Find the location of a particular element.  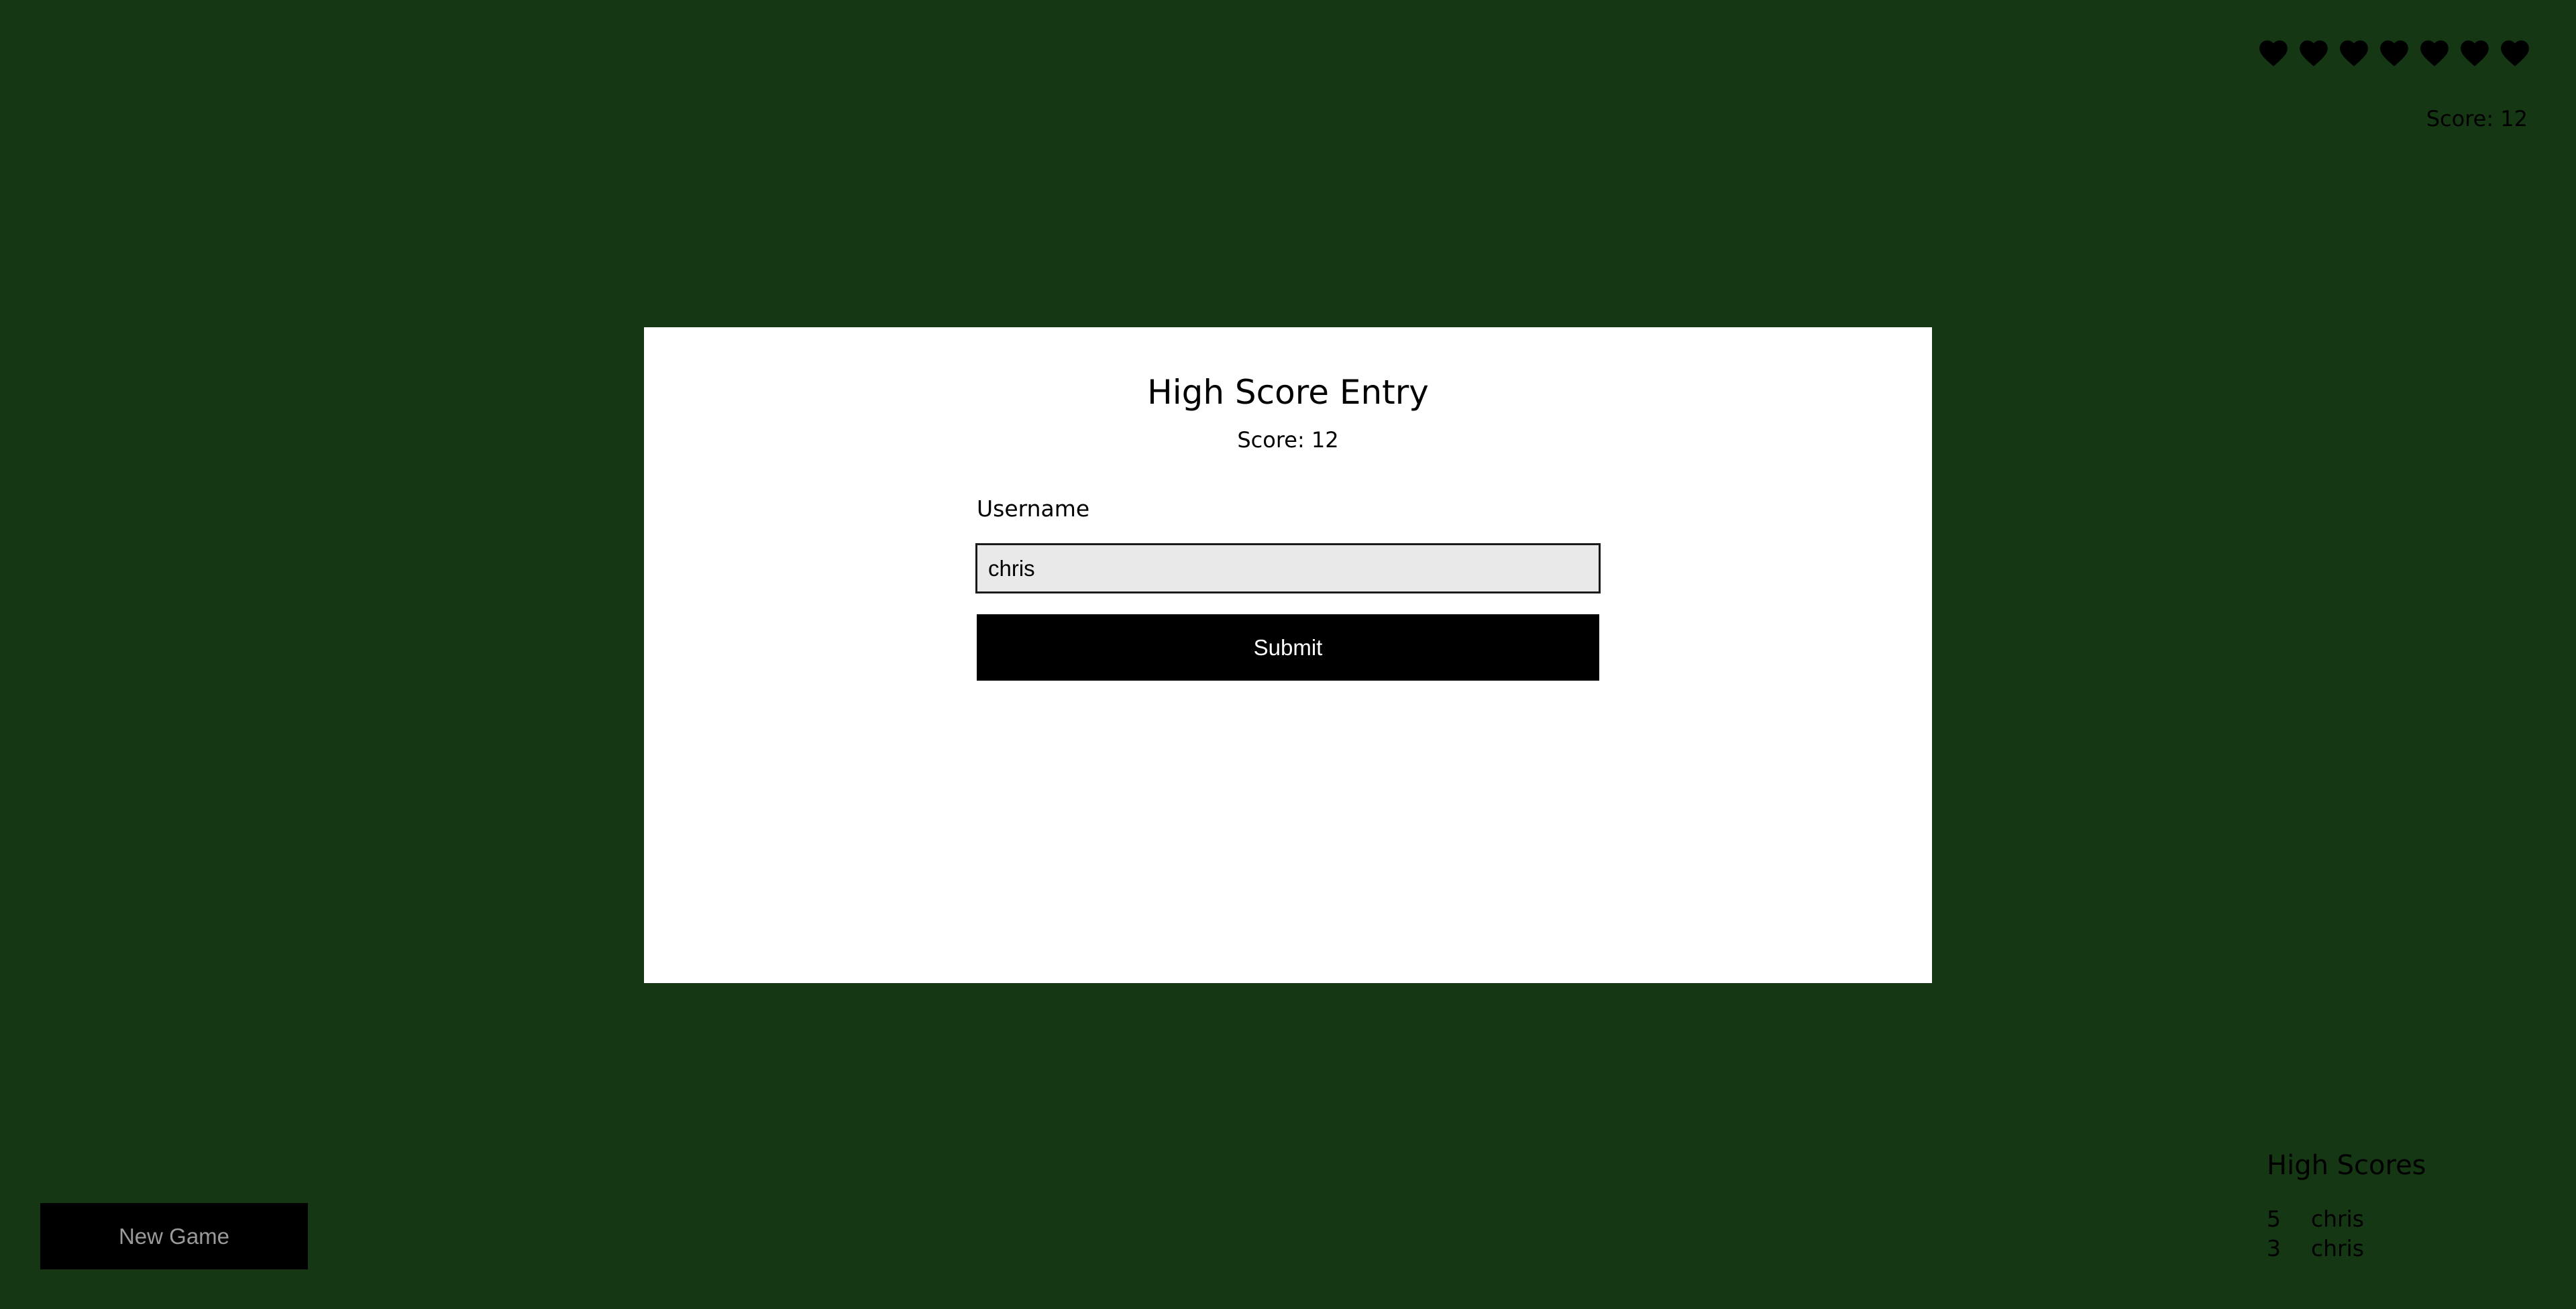

lives-display is located at coordinates (2394, 52).